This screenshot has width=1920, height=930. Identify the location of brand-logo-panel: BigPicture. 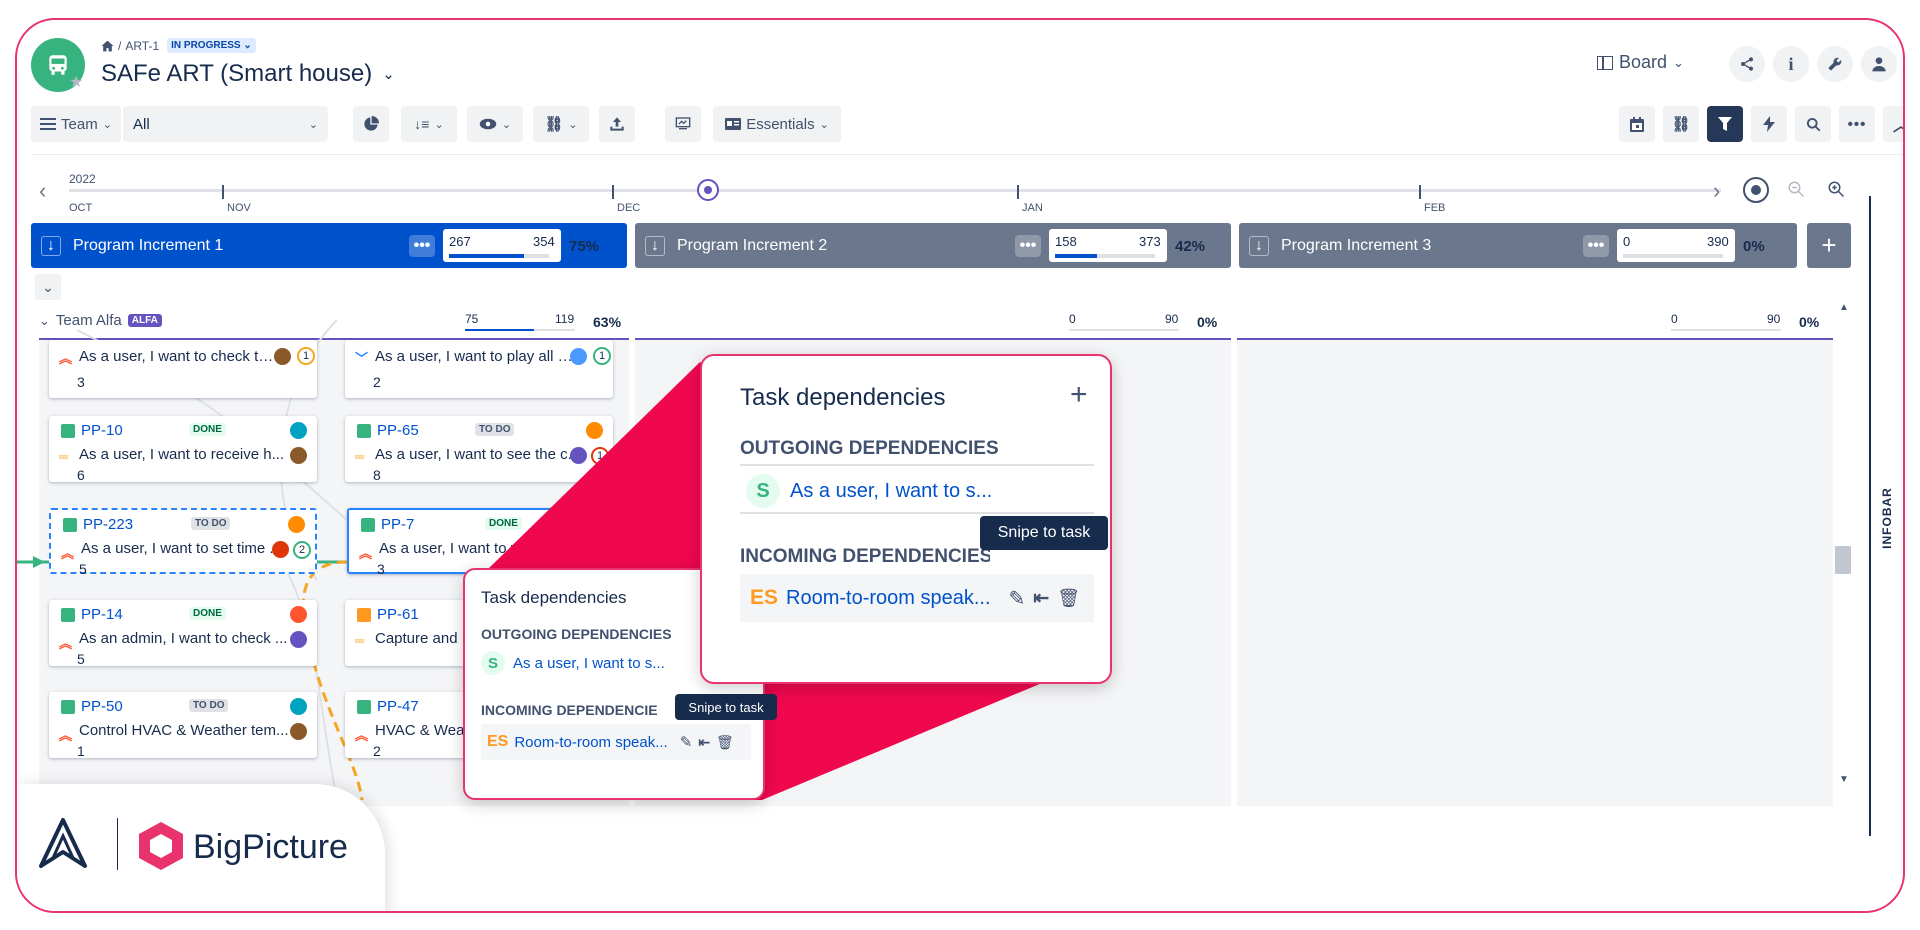
(201, 847).